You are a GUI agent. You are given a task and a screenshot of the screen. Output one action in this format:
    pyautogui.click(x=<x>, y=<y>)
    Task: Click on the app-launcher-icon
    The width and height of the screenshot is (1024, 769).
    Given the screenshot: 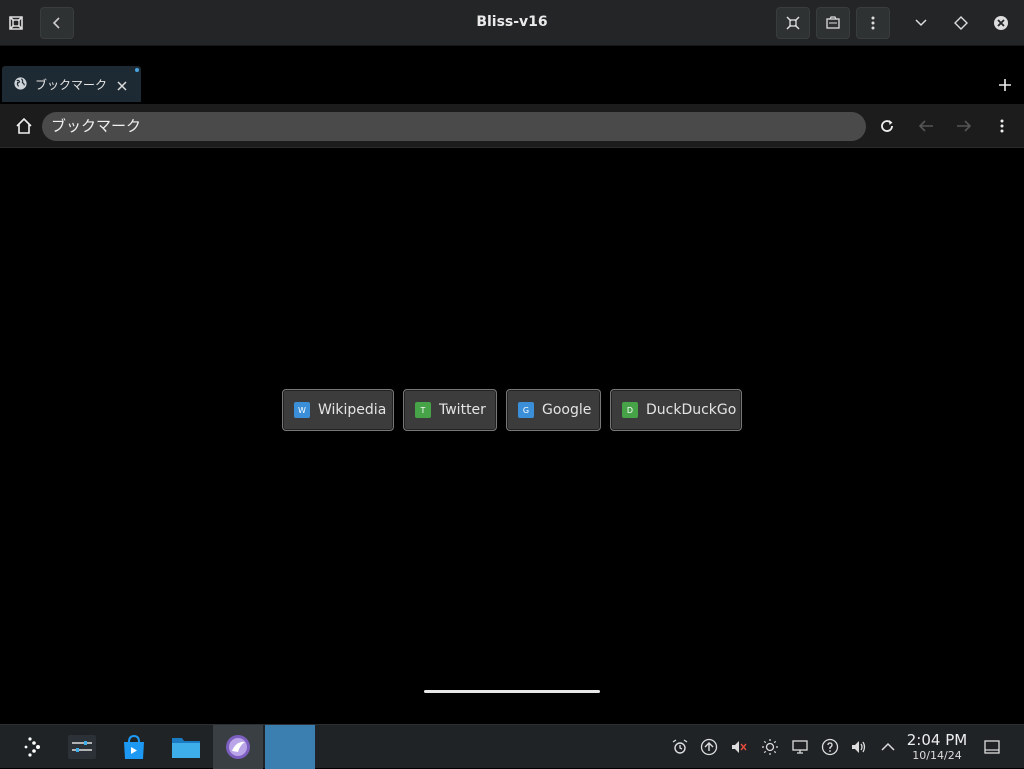 What is the action you would take?
    pyautogui.click(x=33, y=747)
    